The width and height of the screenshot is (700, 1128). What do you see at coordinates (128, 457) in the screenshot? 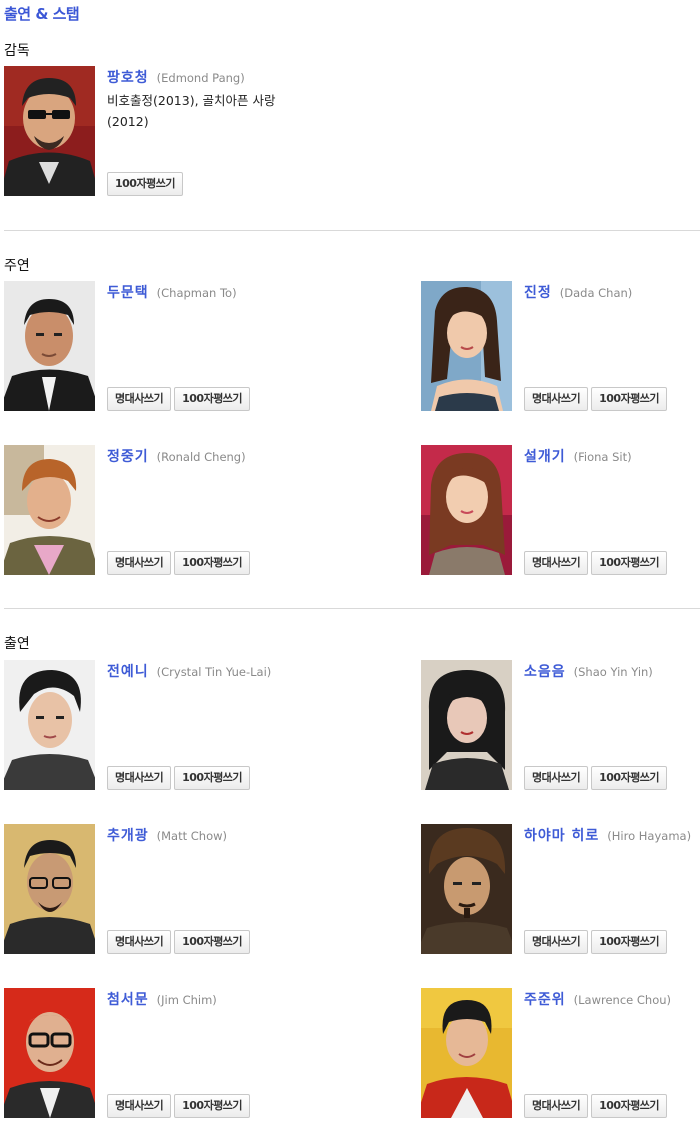
I see `person-name-link: 정중기` at bounding box center [128, 457].